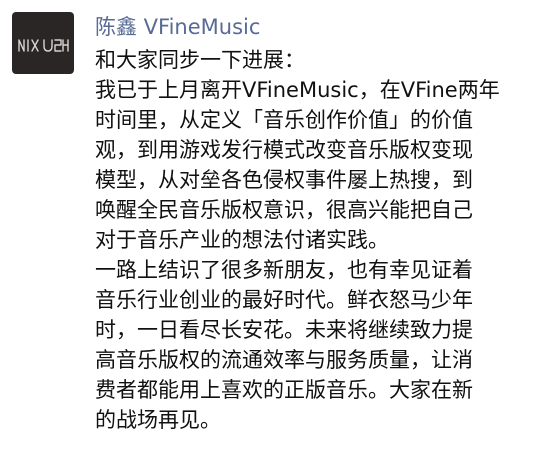 The height and width of the screenshot is (462, 557). I want to click on post-line: 费者都能用上喜欢的正版音乐。大家在新, so click(284, 390).